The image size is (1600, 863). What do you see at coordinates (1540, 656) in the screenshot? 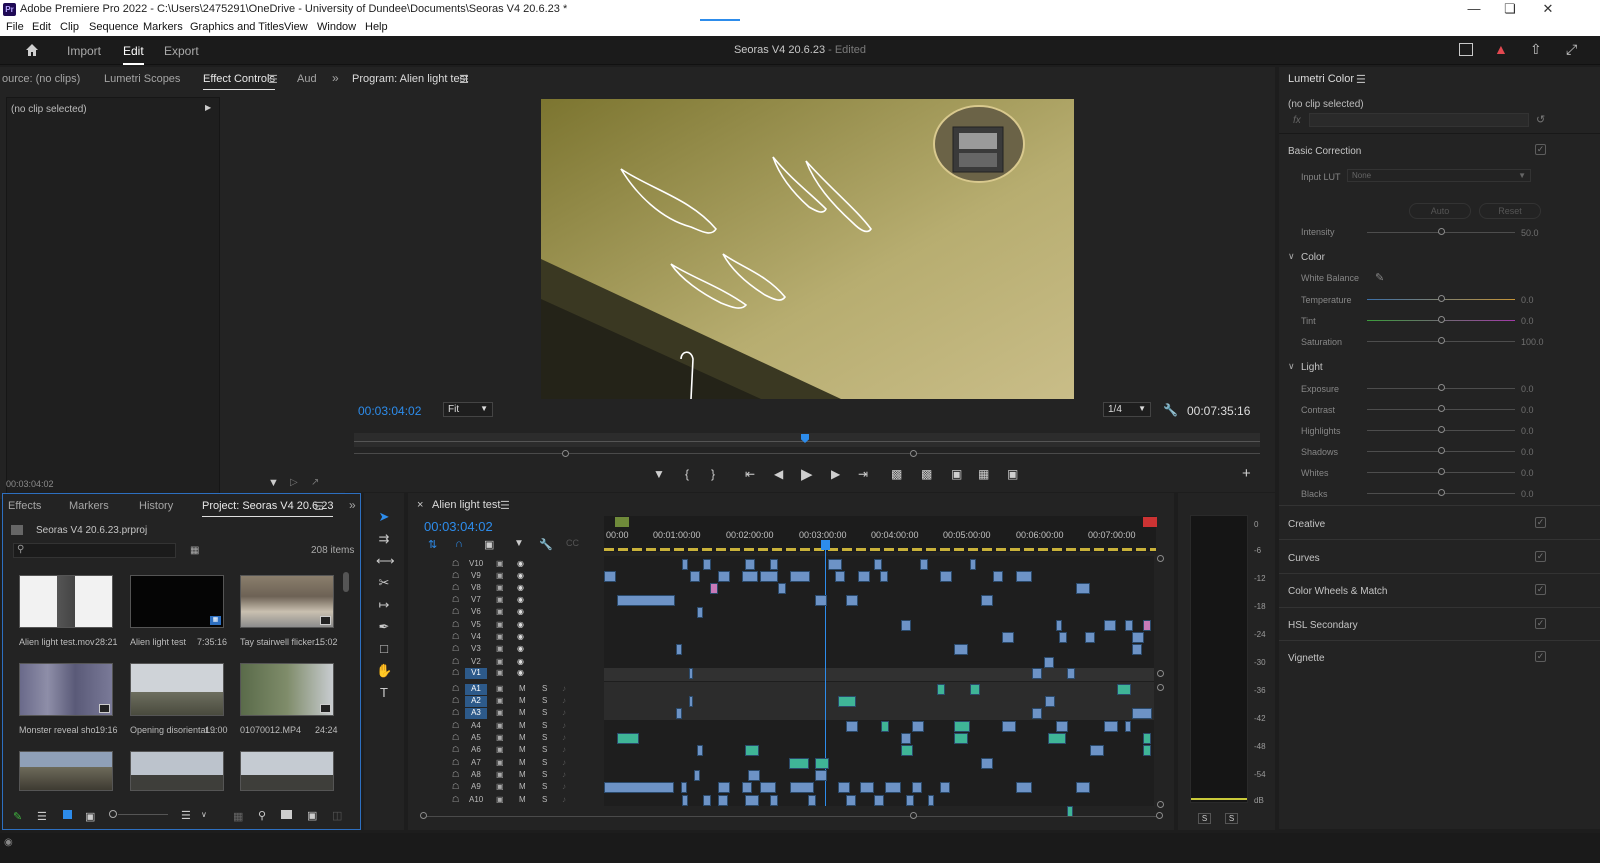
I see `vignette-checkbox: ✓` at bounding box center [1540, 656].